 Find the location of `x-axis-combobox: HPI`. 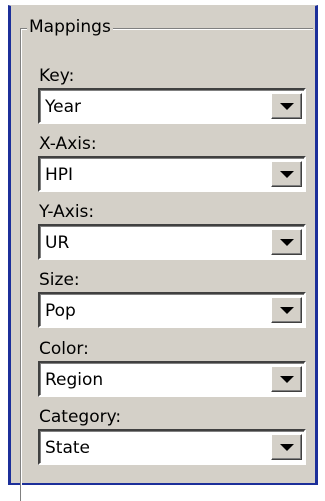

x-axis-combobox: HPI is located at coordinates (172, 174).